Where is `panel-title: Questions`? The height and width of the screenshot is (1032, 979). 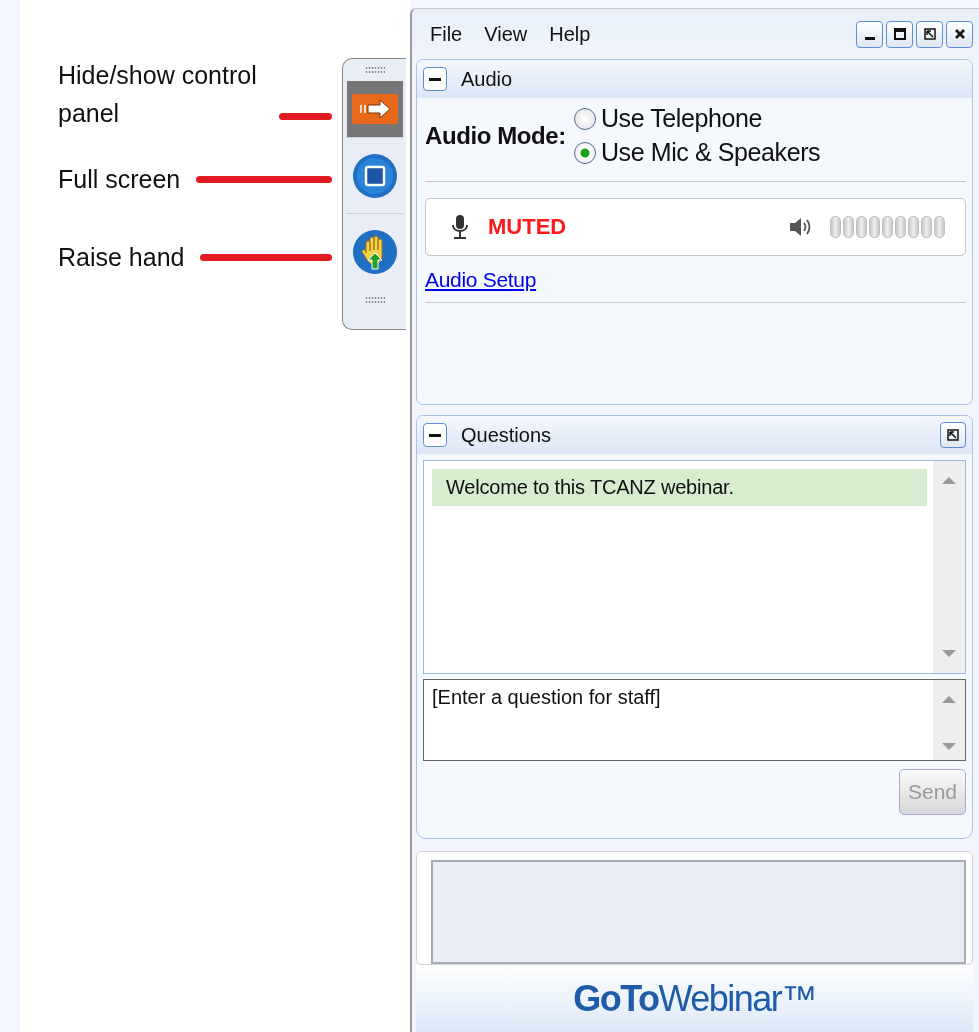 panel-title: Questions is located at coordinates (506, 435).